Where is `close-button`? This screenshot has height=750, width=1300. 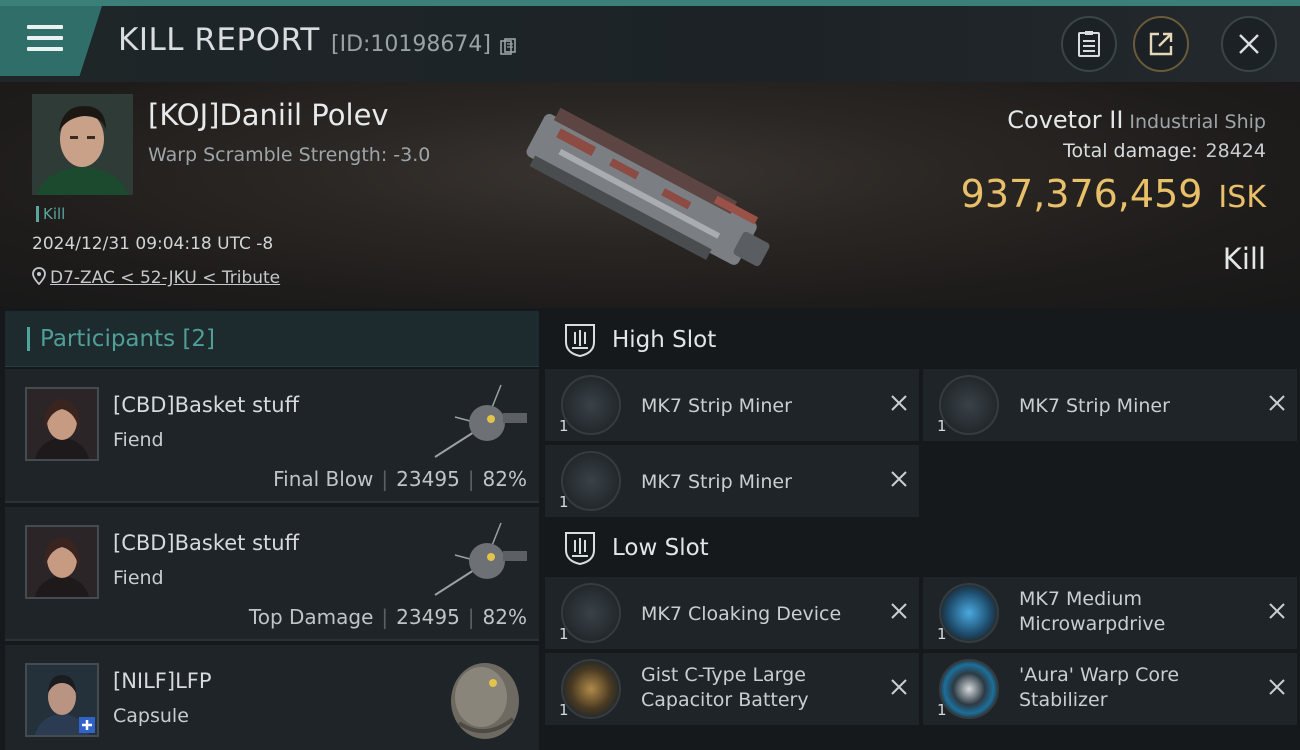 close-button is located at coordinates (1249, 44).